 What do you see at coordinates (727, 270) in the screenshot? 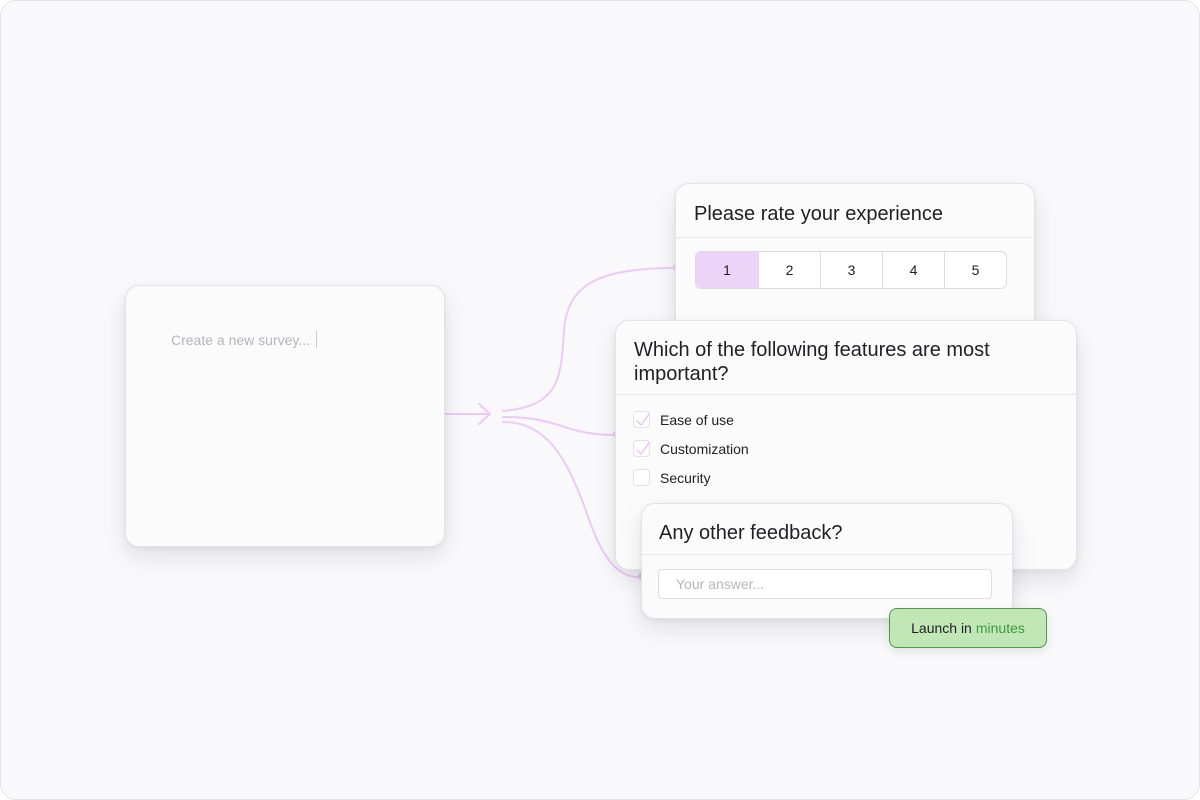
I see `rating-option-1: 1` at bounding box center [727, 270].